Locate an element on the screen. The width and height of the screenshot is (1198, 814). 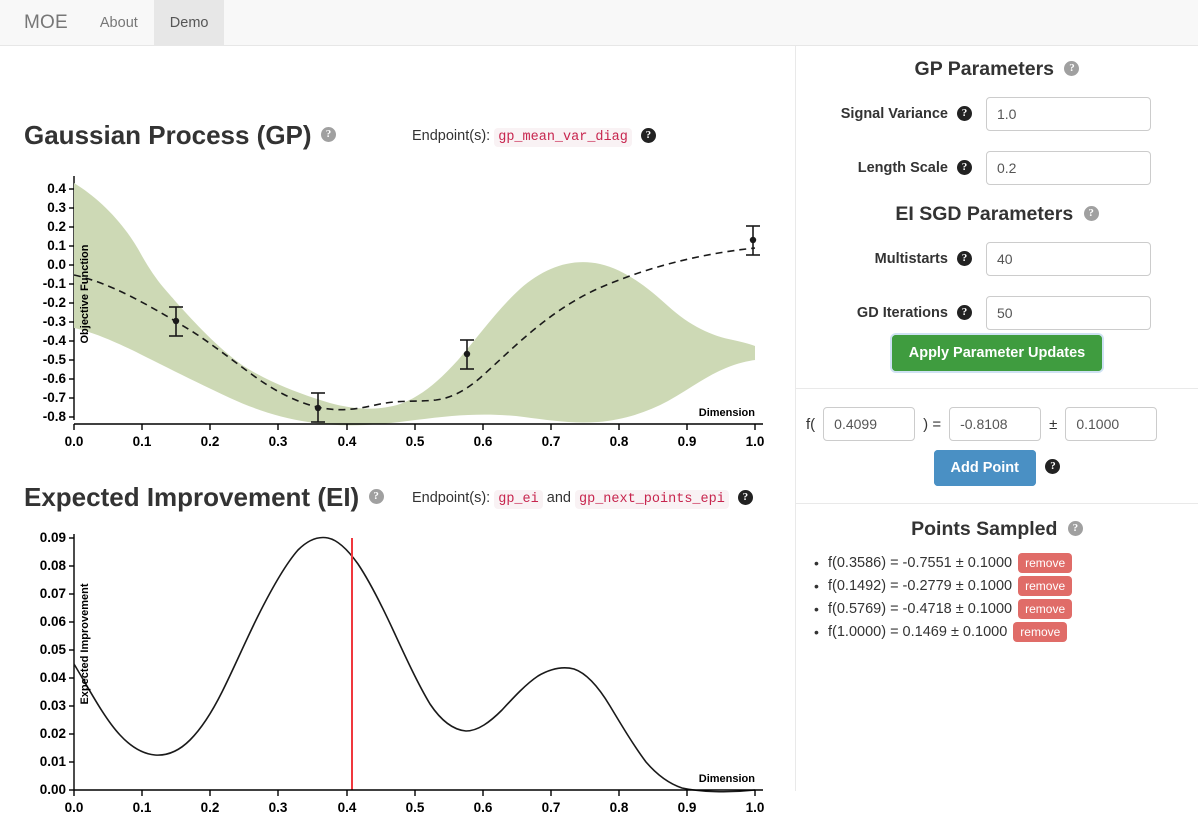
add-point-close-eq: ) = is located at coordinates (932, 424).